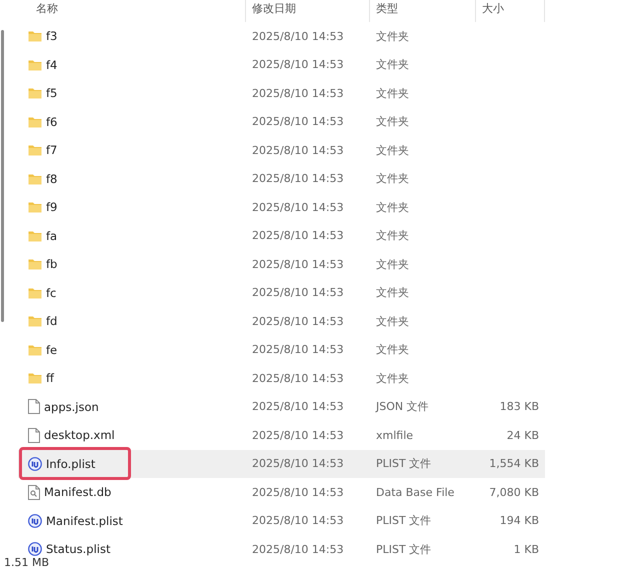 The height and width of the screenshot is (571, 640). I want to click on file-name: fd, so click(52, 321).